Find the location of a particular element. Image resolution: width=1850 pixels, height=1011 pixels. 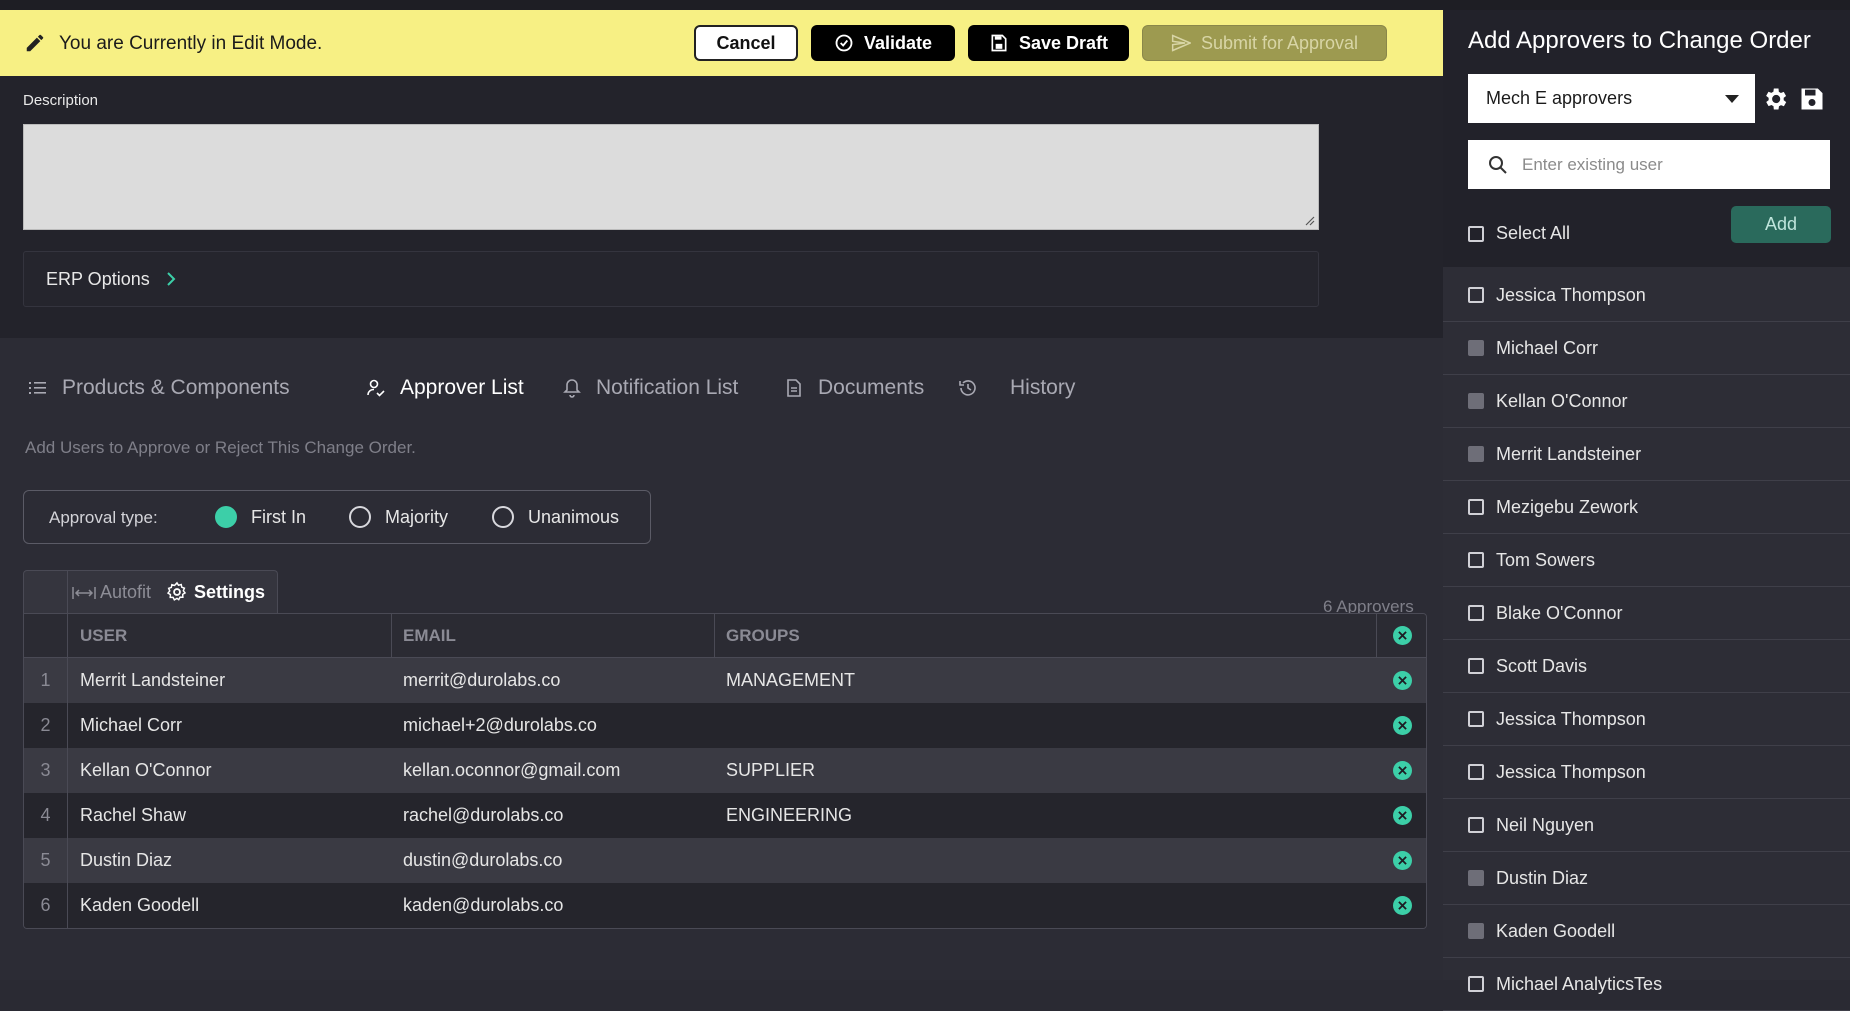

select-all-checkbox: Select All is located at coordinates (1519, 233).